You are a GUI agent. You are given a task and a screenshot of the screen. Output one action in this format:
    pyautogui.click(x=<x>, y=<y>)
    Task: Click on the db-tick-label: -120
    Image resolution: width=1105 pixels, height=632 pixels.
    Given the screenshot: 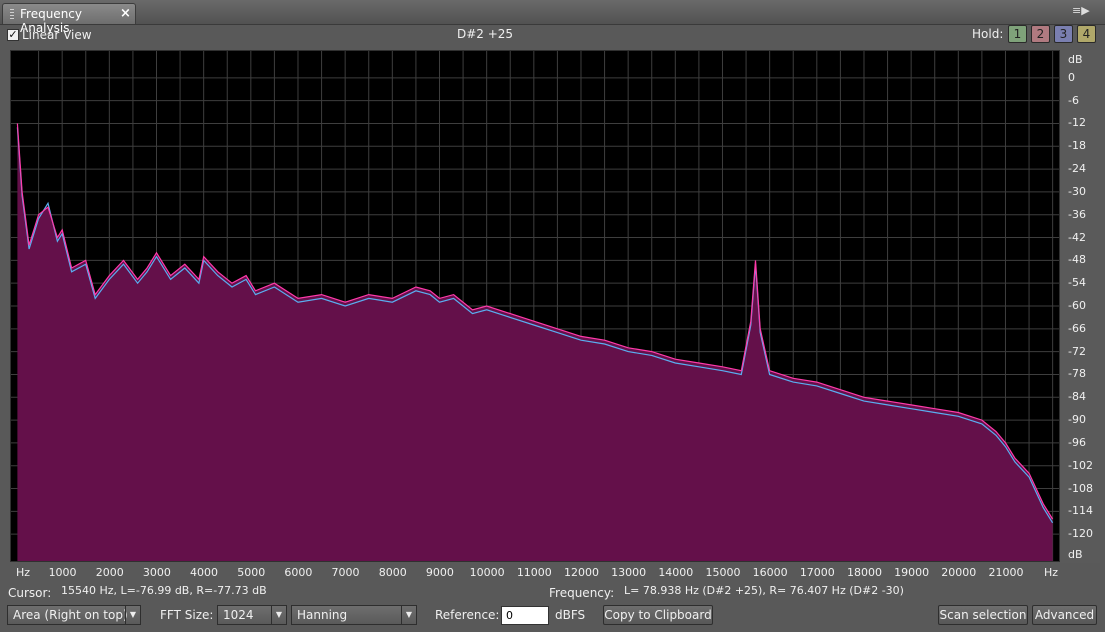 What is the action you would take?
    pyautogui.click(x=1080, y=534)
    